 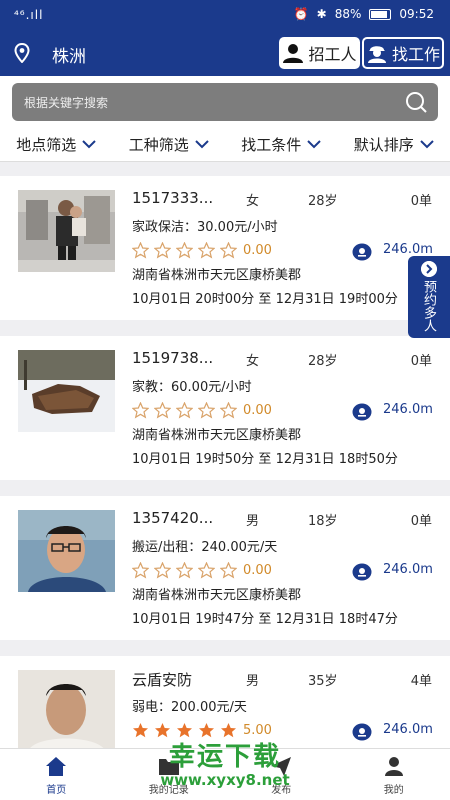 I want to click on tab-label: 发布, so click(x=281, y=790).